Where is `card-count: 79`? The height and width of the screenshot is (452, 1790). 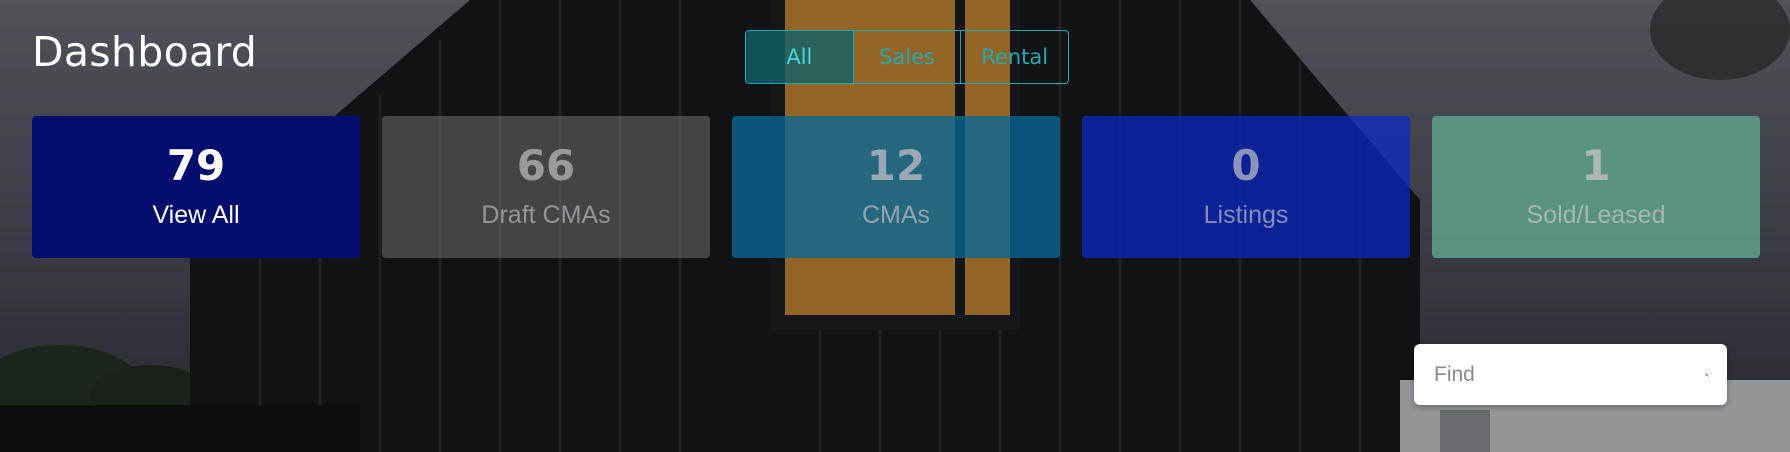 card-count: 79 is located at coordinates (196, 165).